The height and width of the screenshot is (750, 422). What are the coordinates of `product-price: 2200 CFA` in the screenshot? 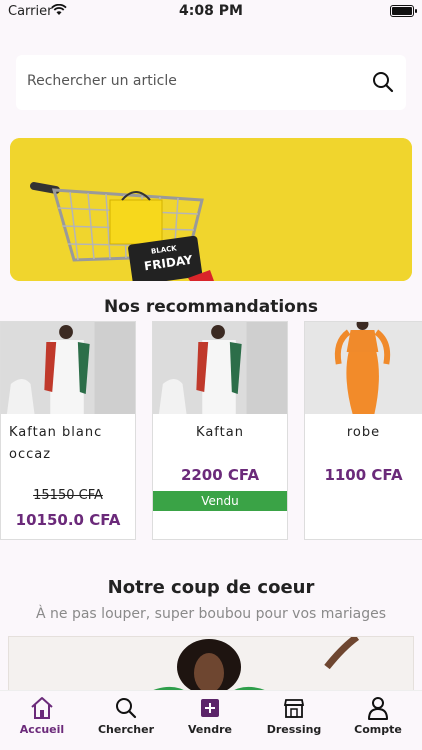 It's located at (220, 475).